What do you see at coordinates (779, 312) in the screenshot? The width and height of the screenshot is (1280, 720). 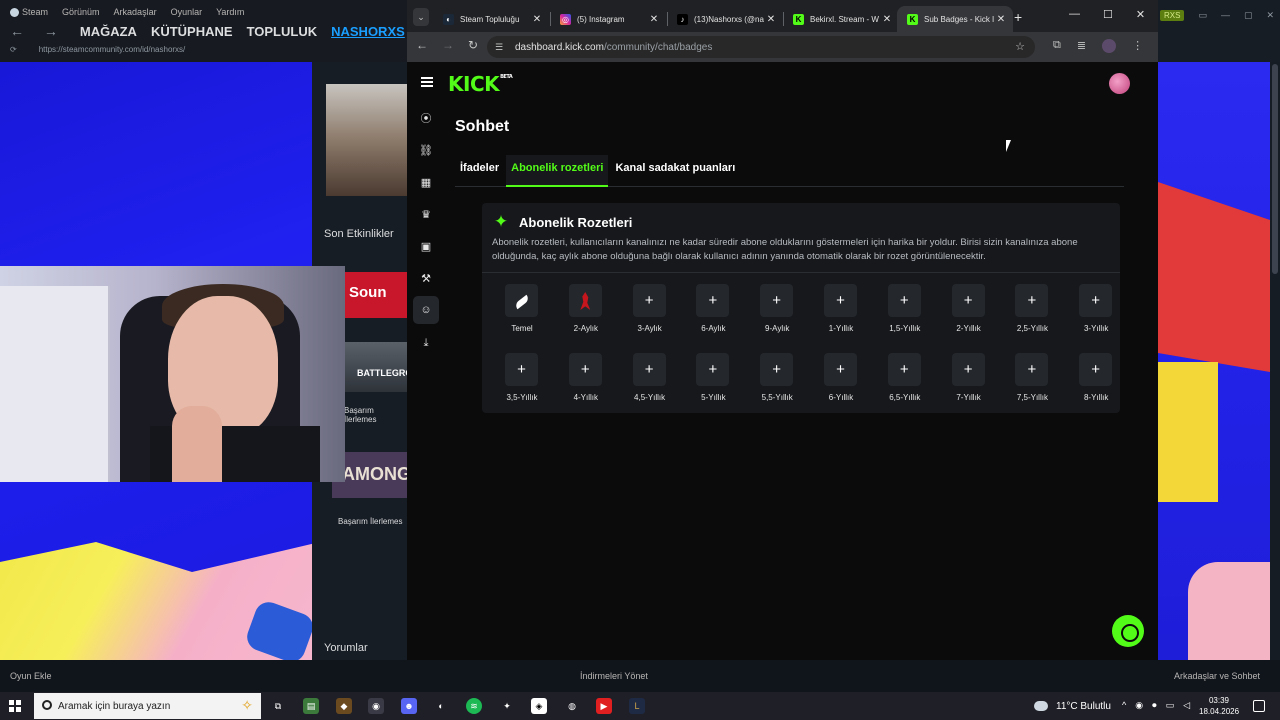 I see `badge-slot: +9-Aylık` at bounding box center [779, 312].